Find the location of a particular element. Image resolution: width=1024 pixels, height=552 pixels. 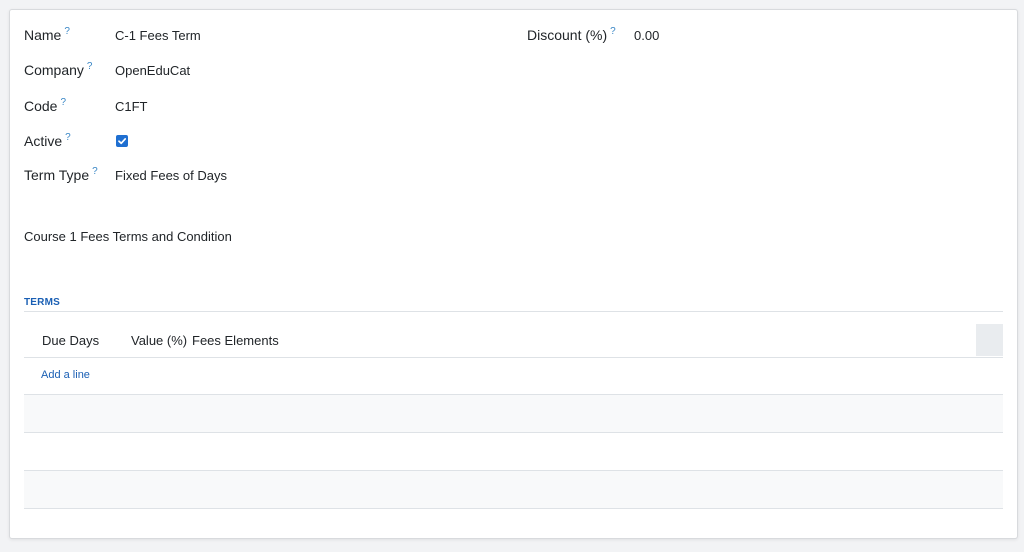

term-type-label: Term Type? is located at coordinates (61, 174).